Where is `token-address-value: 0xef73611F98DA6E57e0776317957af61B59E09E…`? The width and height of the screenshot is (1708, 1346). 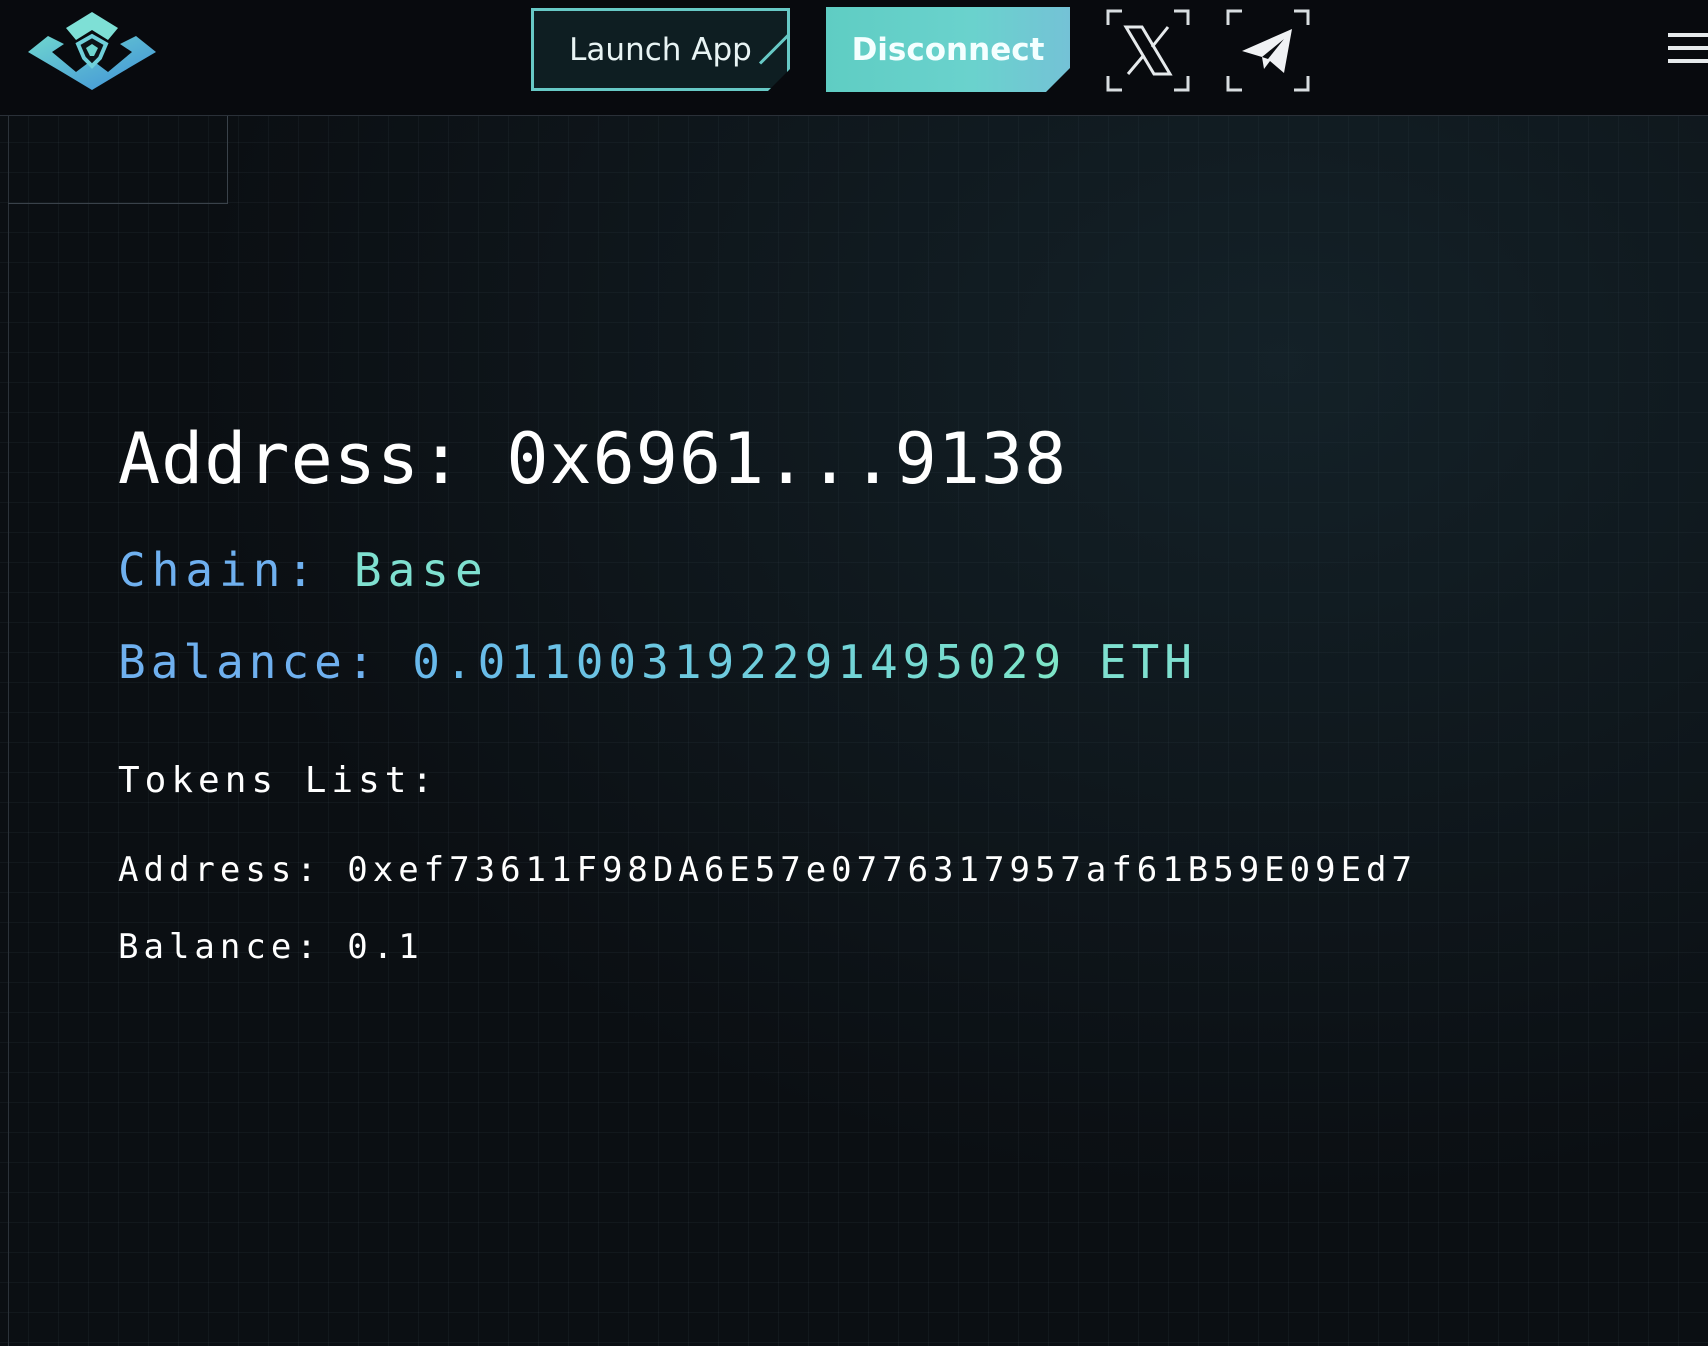 token-address-value: 0xef73611F98DA6E57e0776317957af61B59E09E… is located at coordinates (882, 870).